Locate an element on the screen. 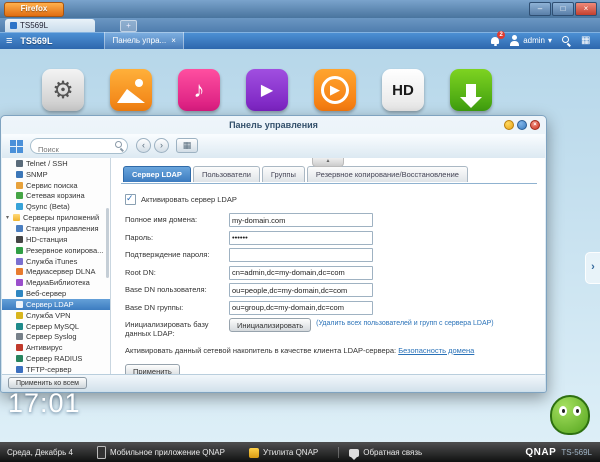  radius-icon is located at coordinates (19, 359).